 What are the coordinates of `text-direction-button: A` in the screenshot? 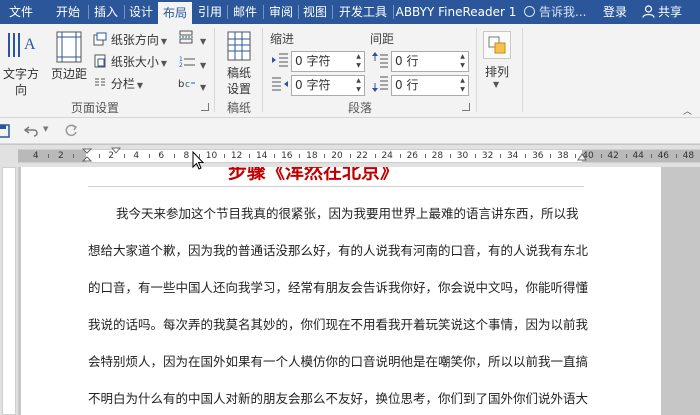 It's located at (21, 48).